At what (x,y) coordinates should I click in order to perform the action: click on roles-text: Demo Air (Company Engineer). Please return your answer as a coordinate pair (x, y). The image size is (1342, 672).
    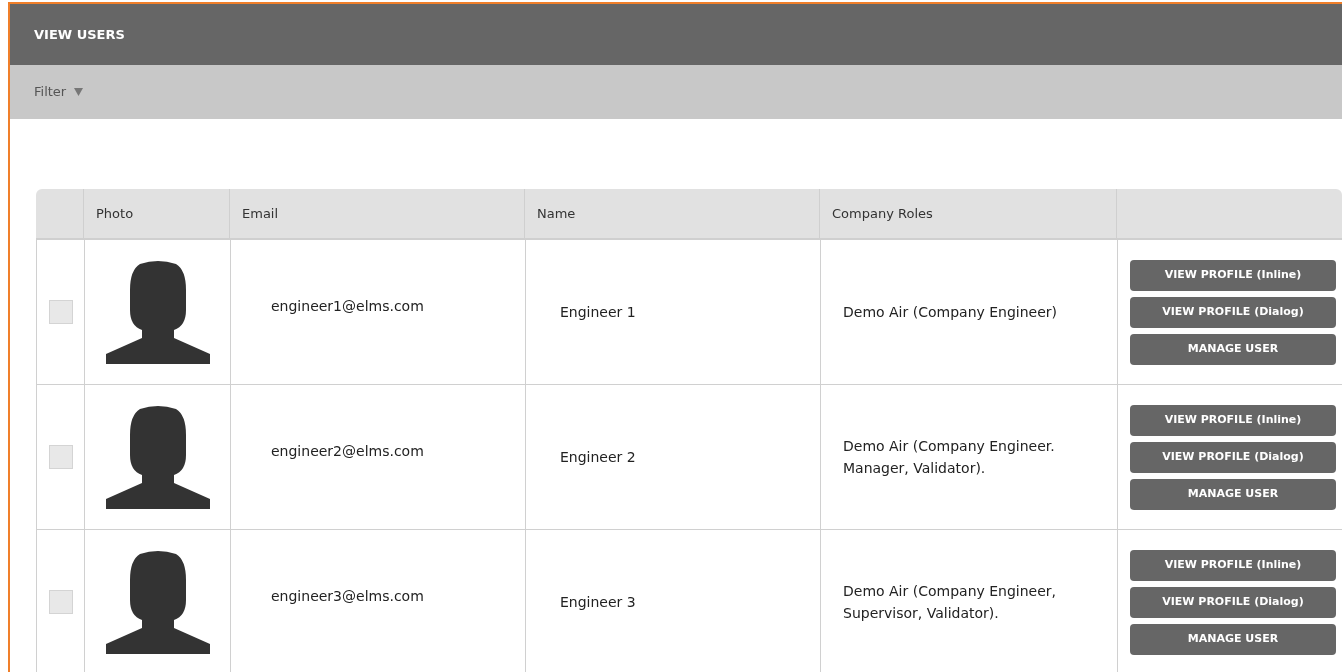
    Looking at the image, I should click on (950, 312).